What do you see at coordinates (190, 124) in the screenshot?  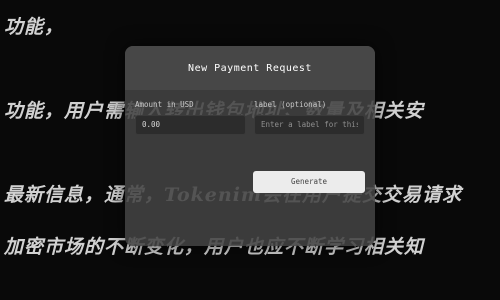 I see `amount-input` at bounding box center [190, 124].